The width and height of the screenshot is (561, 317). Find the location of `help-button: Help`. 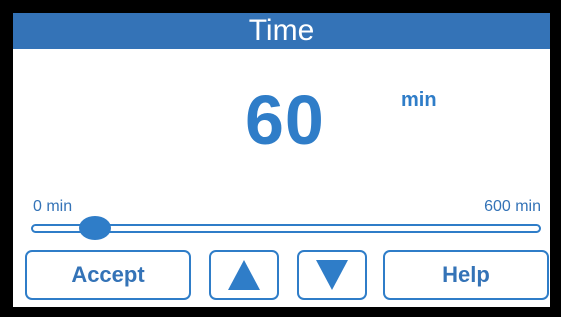

help-button: Help is located at coordinates (466, 275).